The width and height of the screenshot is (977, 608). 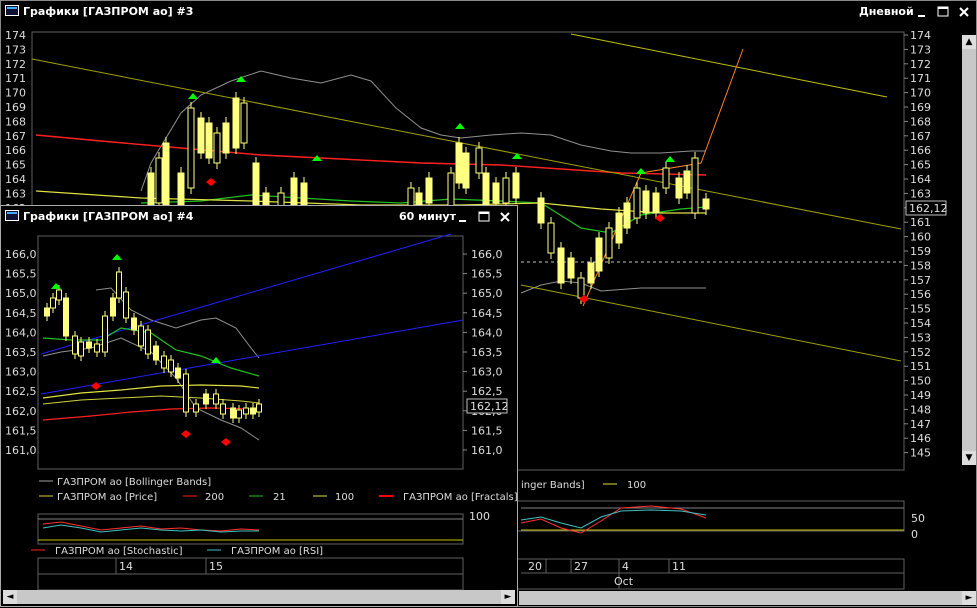 I want to click on hourly-rsi-line, so click(x=150, y=528).